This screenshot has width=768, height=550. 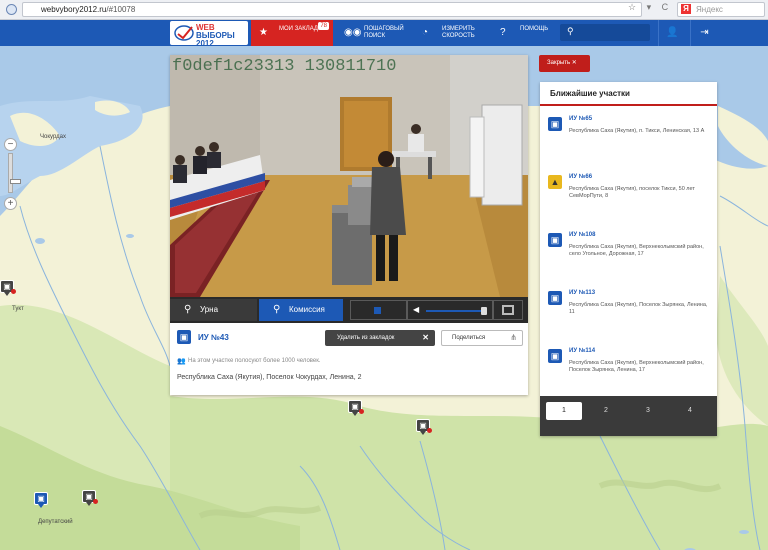 I want to click on warning-ballot-icon: ▲, so click(x=555, y=182).